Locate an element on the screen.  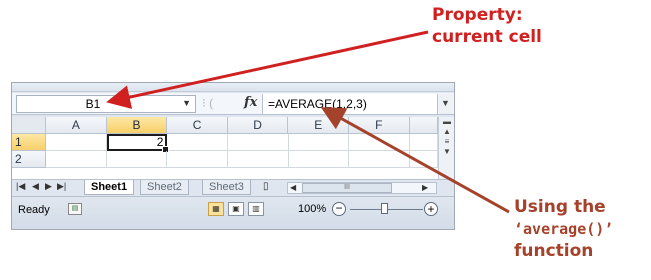
zoom-slider-thumb is located at coordinates (384, 208).